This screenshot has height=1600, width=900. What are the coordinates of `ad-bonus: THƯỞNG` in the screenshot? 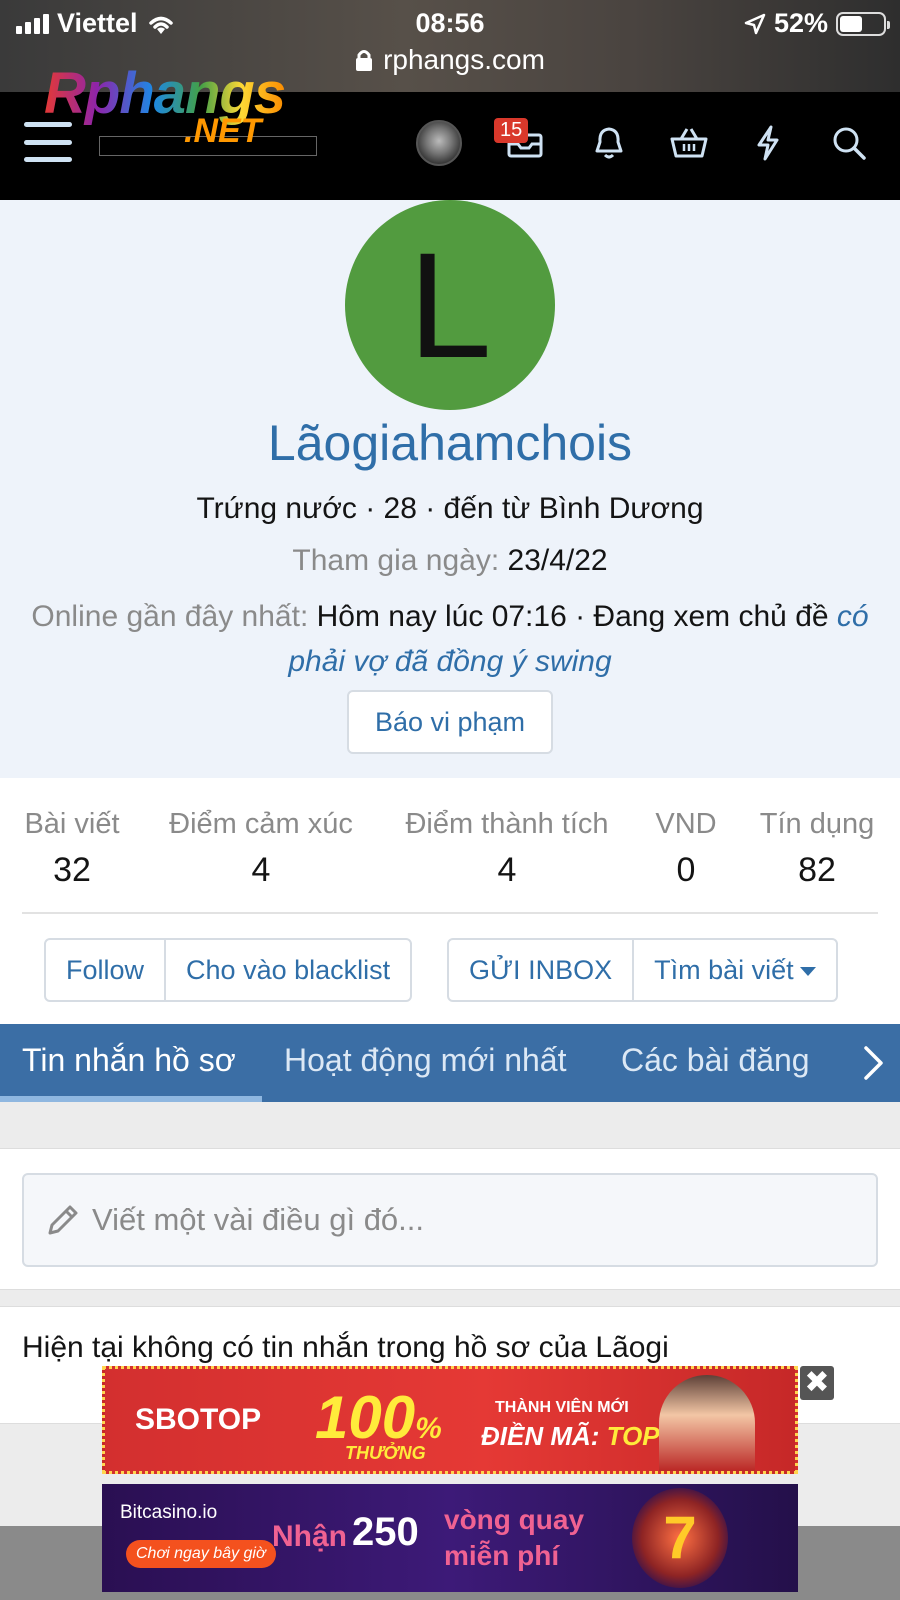 It's located at (385, 1453).